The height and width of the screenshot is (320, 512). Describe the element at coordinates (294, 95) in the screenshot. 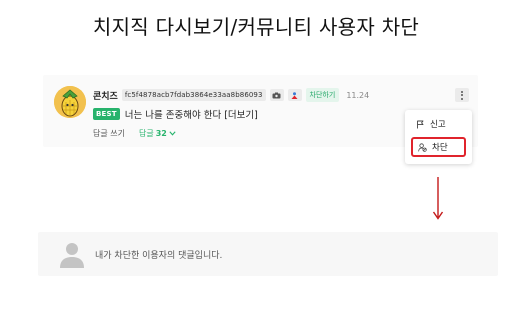

I see `badge-figure-icon` at that location.